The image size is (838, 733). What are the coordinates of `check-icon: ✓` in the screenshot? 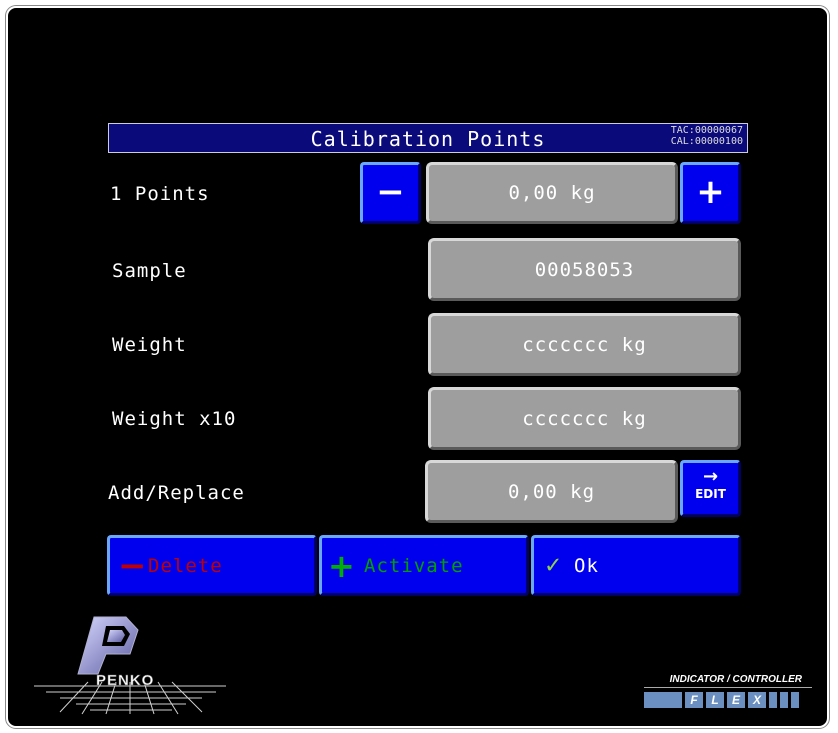 It's located at (554, 565).